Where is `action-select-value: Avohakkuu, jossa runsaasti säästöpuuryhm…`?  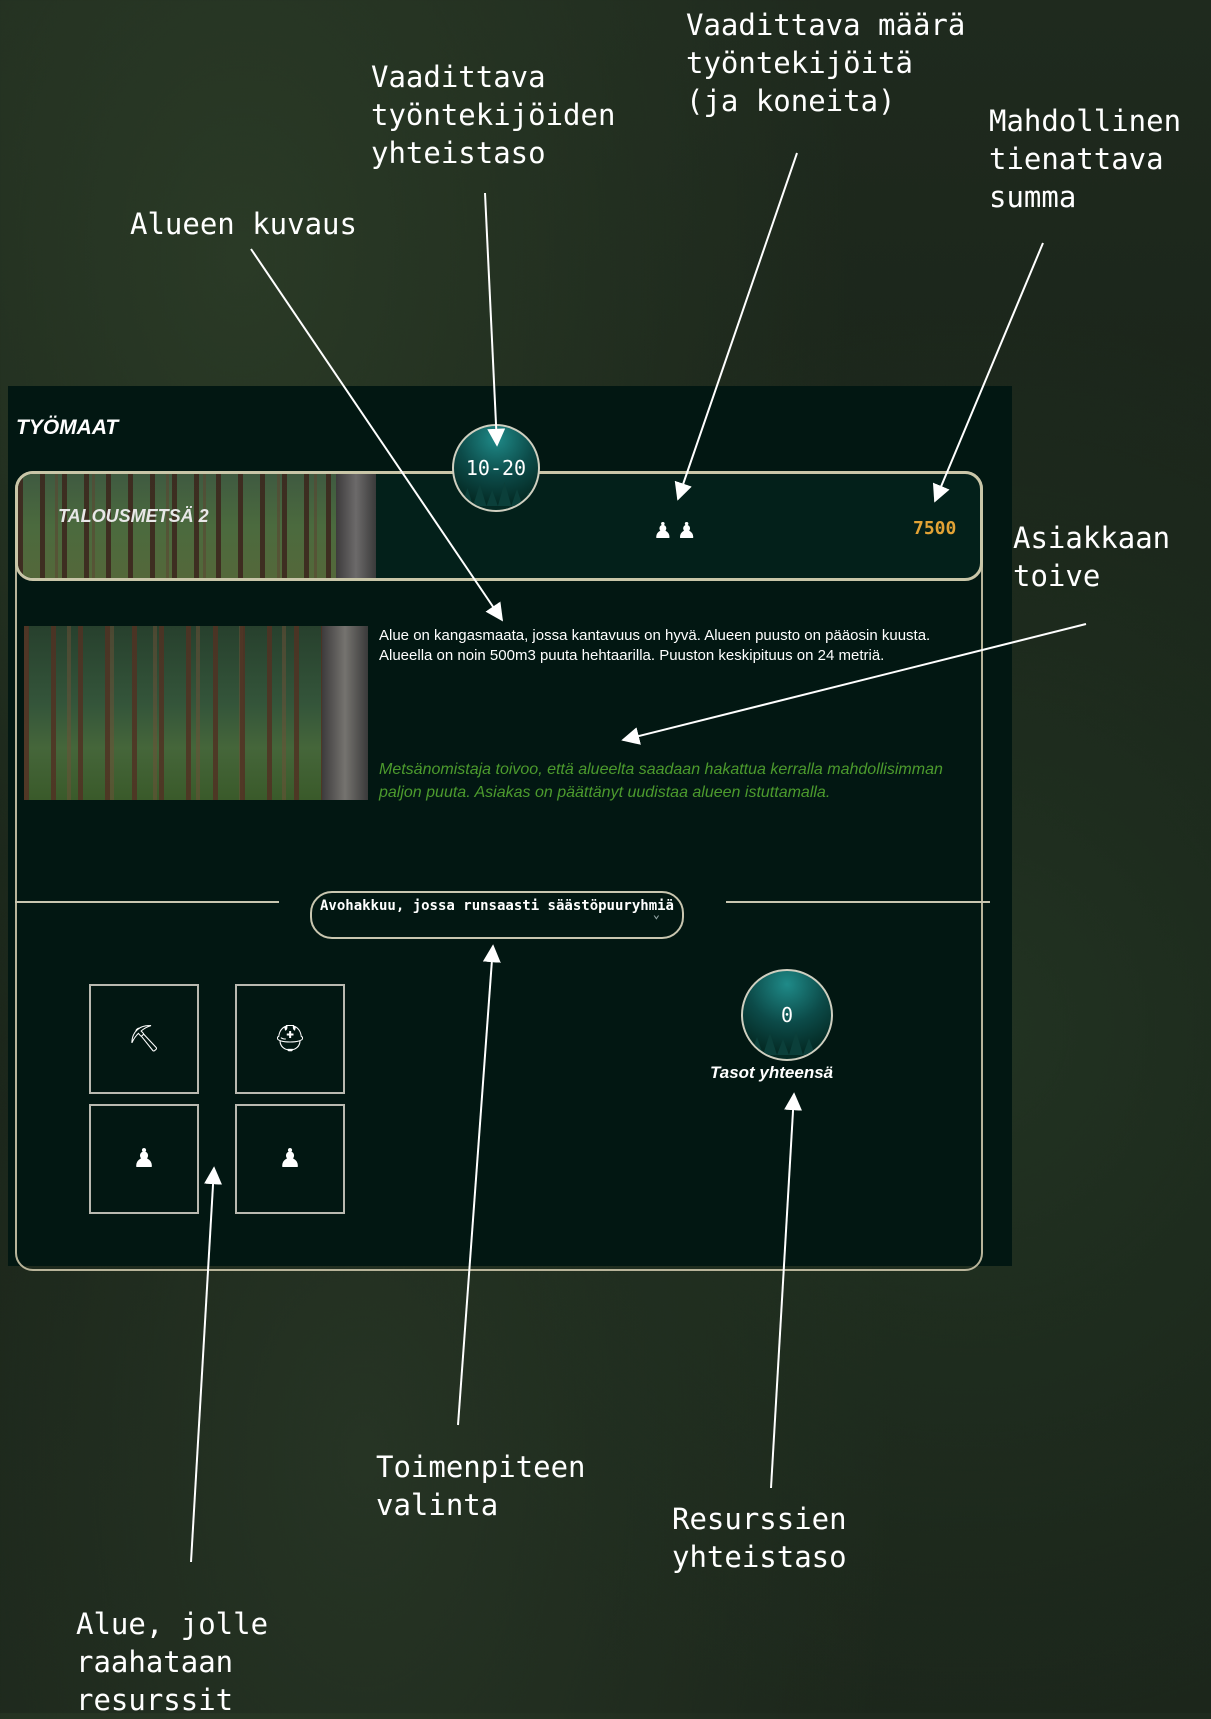 action-select-value: Avohakkuu, jossa runsaasti säästöpuuryhm… is located at coordinates (496, 906).